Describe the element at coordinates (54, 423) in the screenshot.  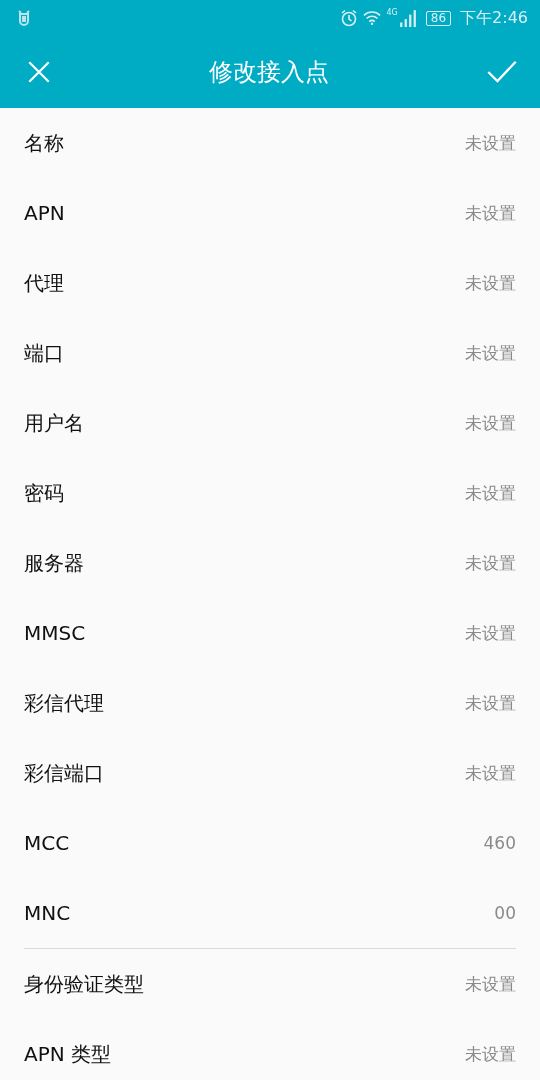
I see `setting-label: 用户名` at that location.